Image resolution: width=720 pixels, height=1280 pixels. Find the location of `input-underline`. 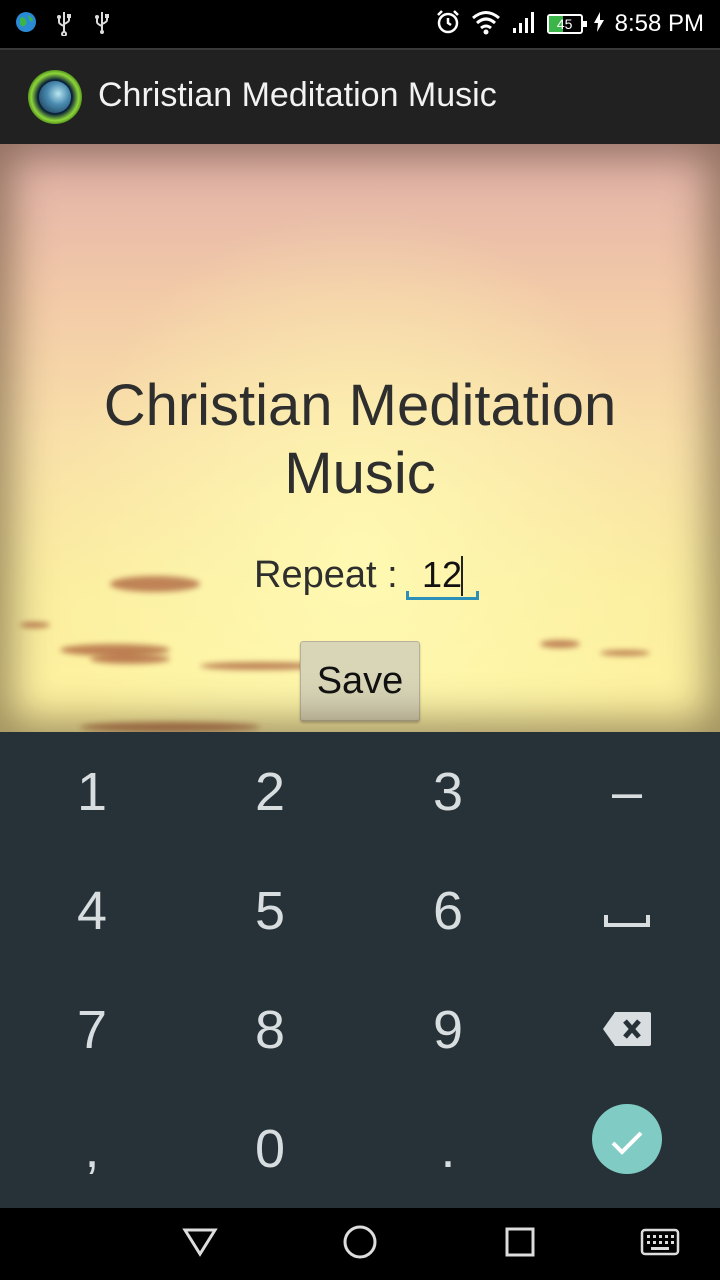

input-underline is located at coordinates (442, 595).